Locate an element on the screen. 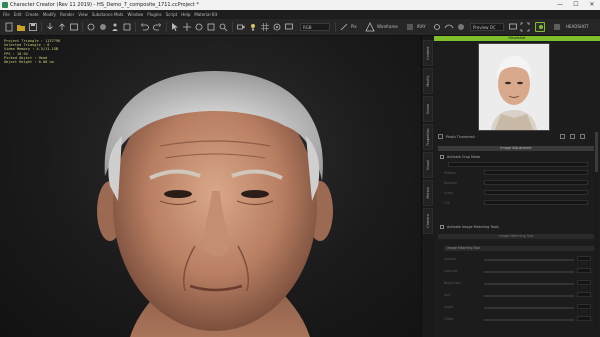 The image size is (600, 337). crop-field is located at coordinates (518, 164).